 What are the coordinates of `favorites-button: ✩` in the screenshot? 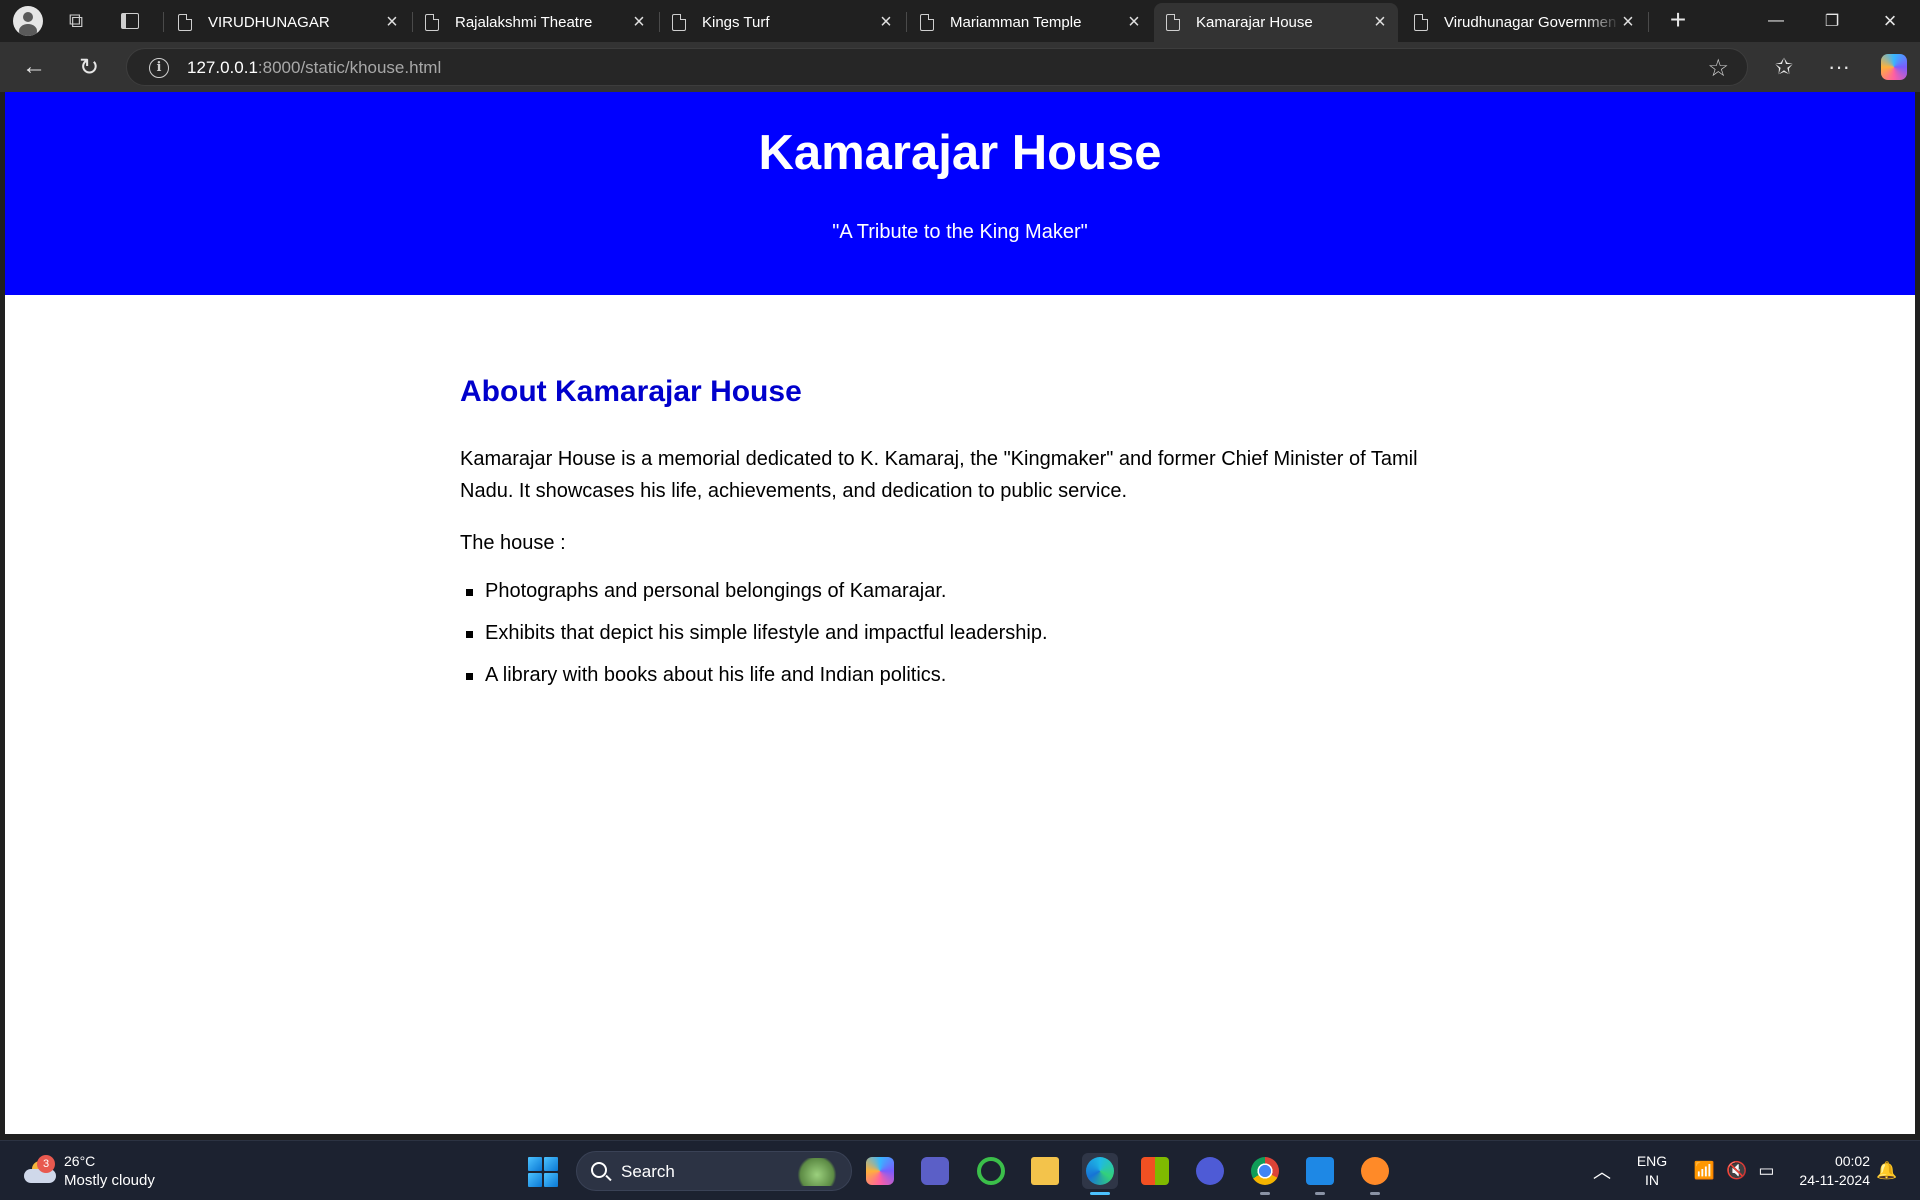 It's located at (1784, 67).